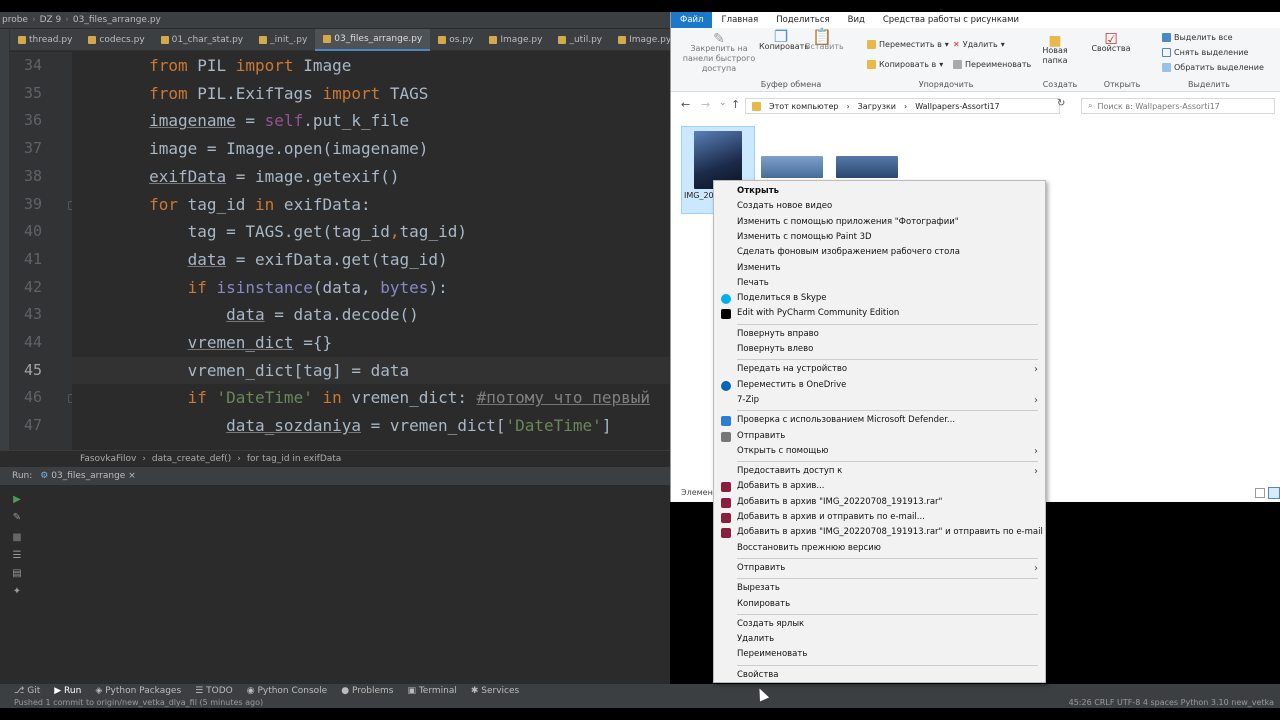  I want to click on menu-item: Edit with PyCharm Community Edition, so click(879, 313).